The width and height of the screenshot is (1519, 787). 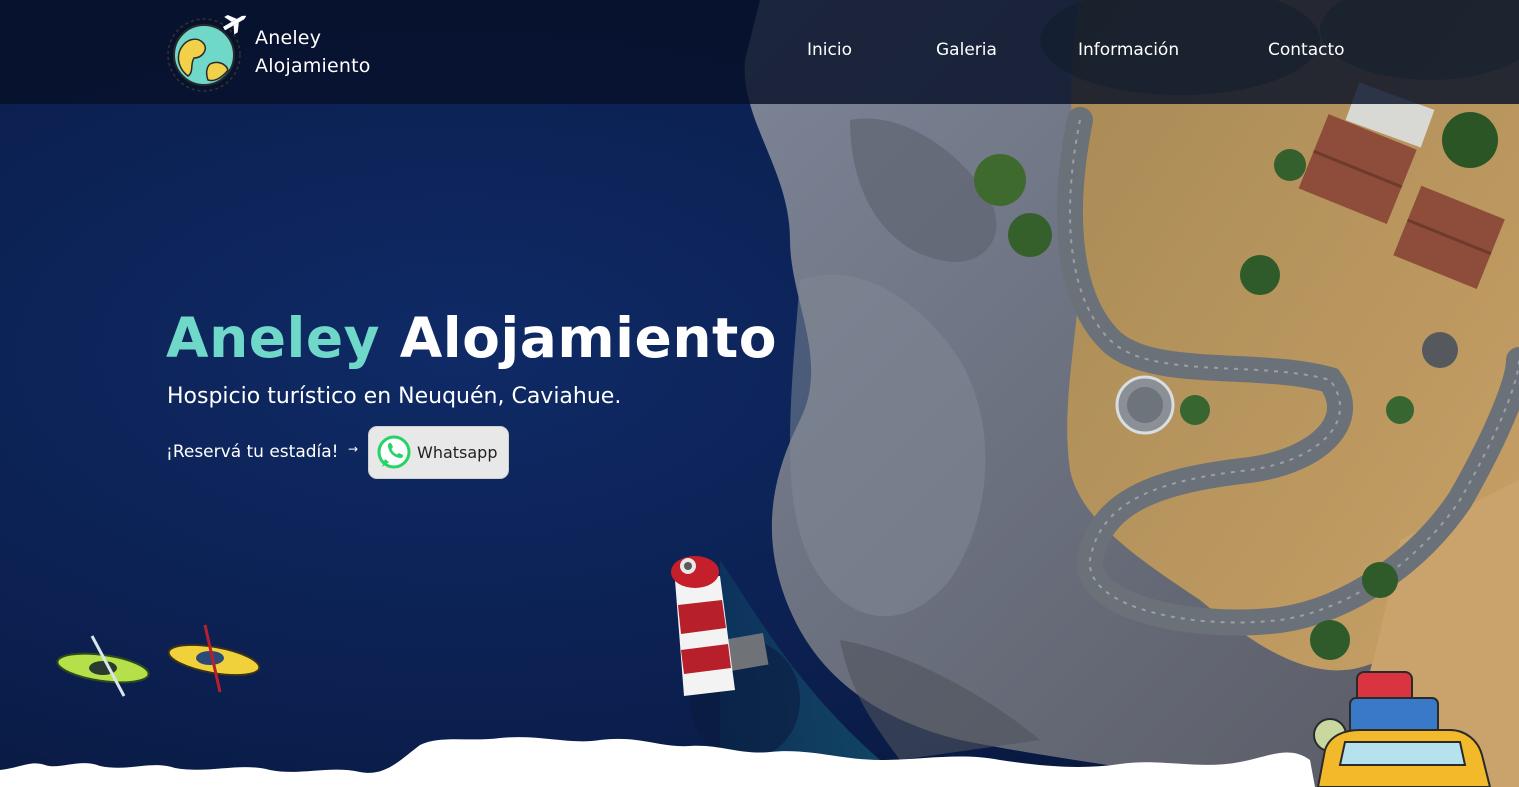 I want to click on hero-title-main: Alojamiento, so click(x=588, y=338).